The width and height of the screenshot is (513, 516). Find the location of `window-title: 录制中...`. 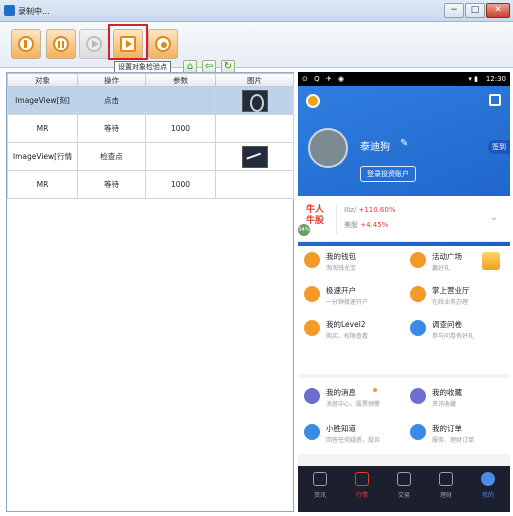

window-title: 录制中... is located at coordinates (34, 11).